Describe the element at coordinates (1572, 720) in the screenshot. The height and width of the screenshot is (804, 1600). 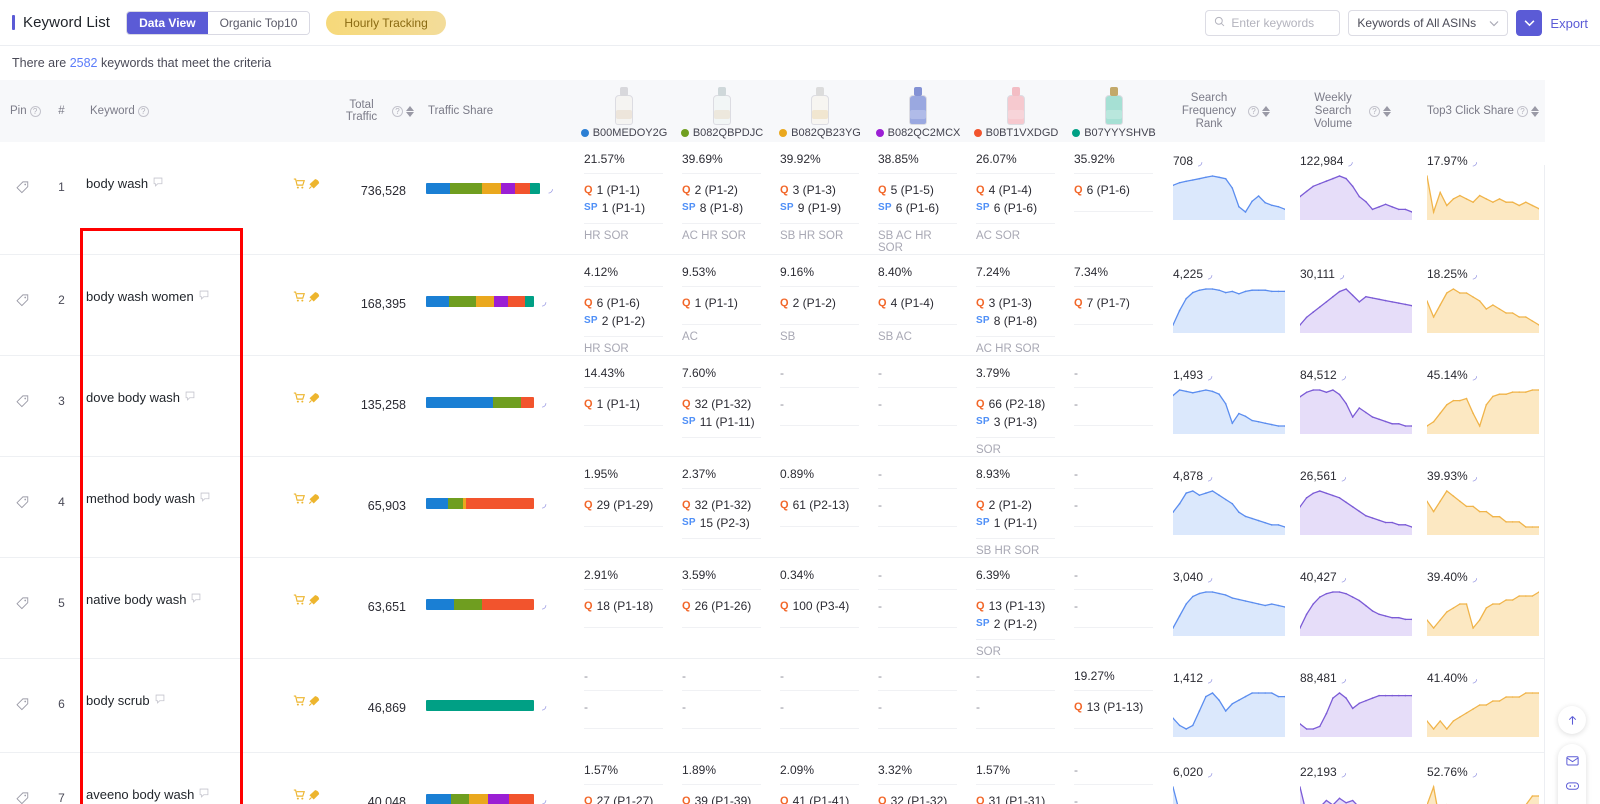
I see `scroll-to-top-button` at that location.